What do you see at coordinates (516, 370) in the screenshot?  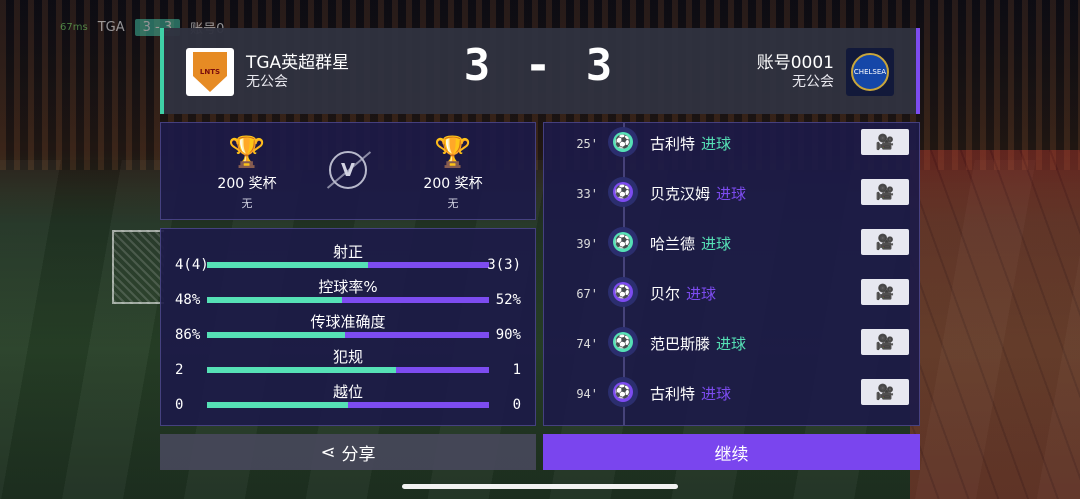 I see `stat-away-value: 1` at bounding box center [516, 370].